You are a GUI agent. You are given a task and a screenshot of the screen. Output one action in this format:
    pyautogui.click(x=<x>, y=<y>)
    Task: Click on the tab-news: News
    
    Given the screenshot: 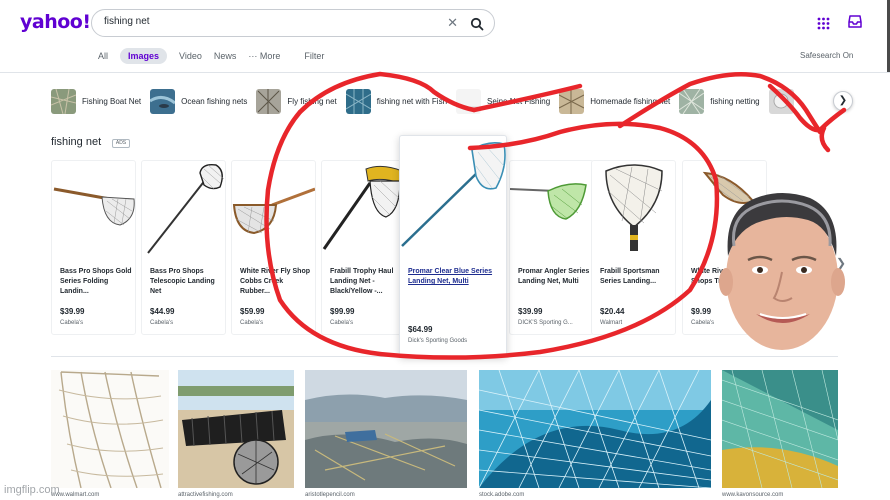 What is the action you would take?
    pyautogui.click(x=225, y=56)
    